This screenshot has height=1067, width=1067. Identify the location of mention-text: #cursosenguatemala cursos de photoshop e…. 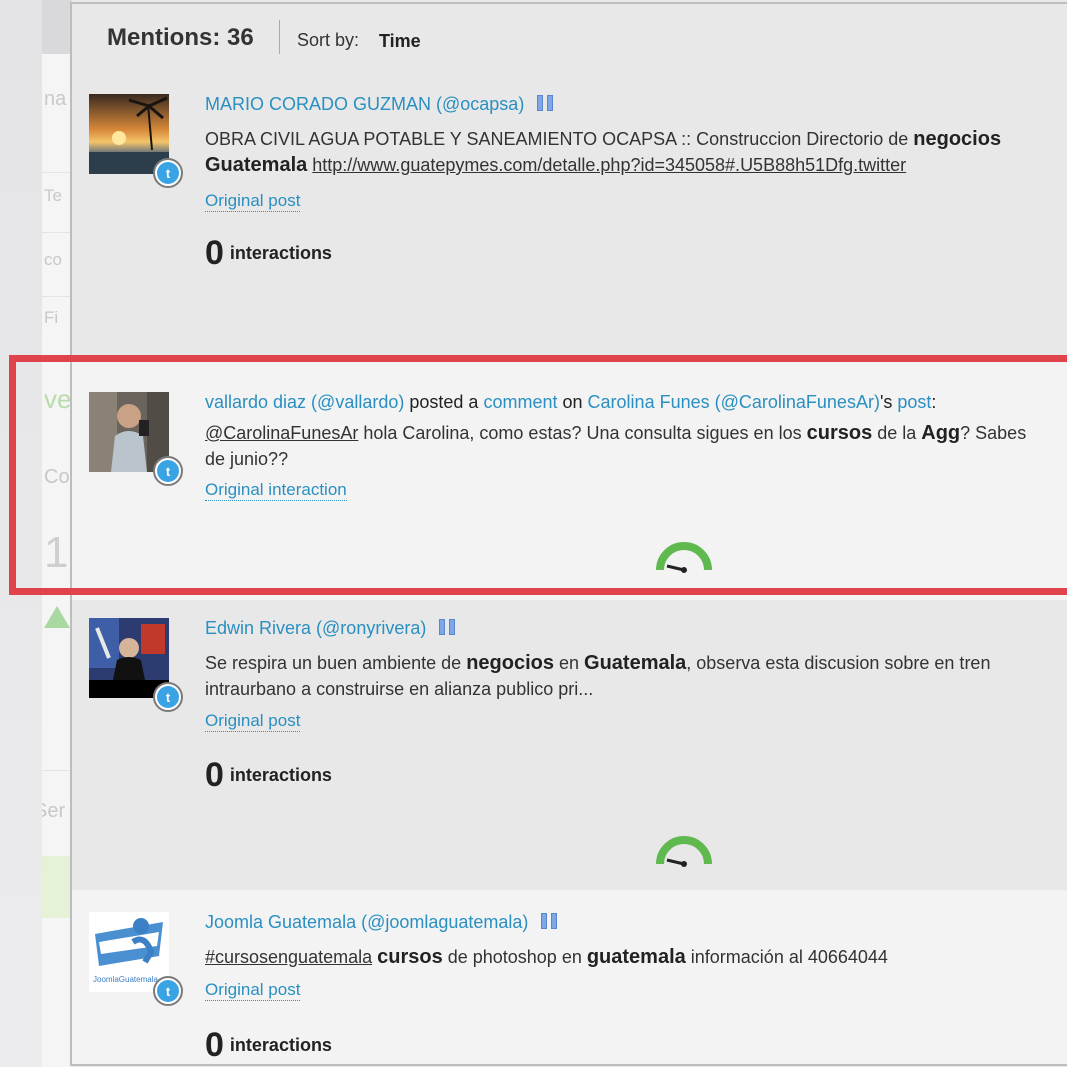
(636, 957).